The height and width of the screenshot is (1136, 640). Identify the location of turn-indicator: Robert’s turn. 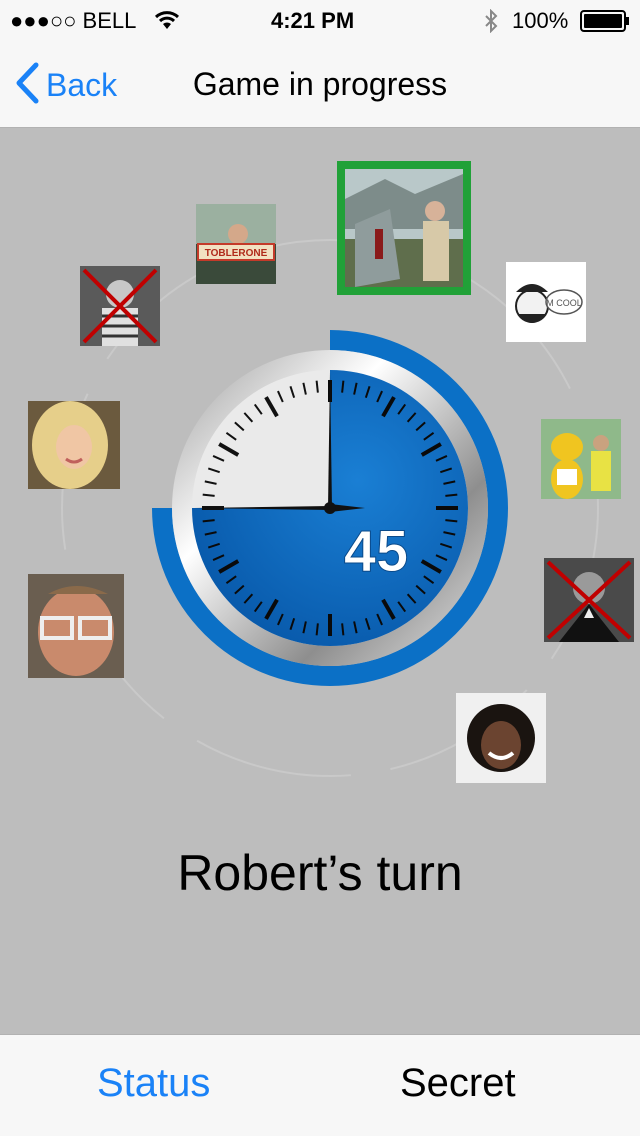
(320, 873).